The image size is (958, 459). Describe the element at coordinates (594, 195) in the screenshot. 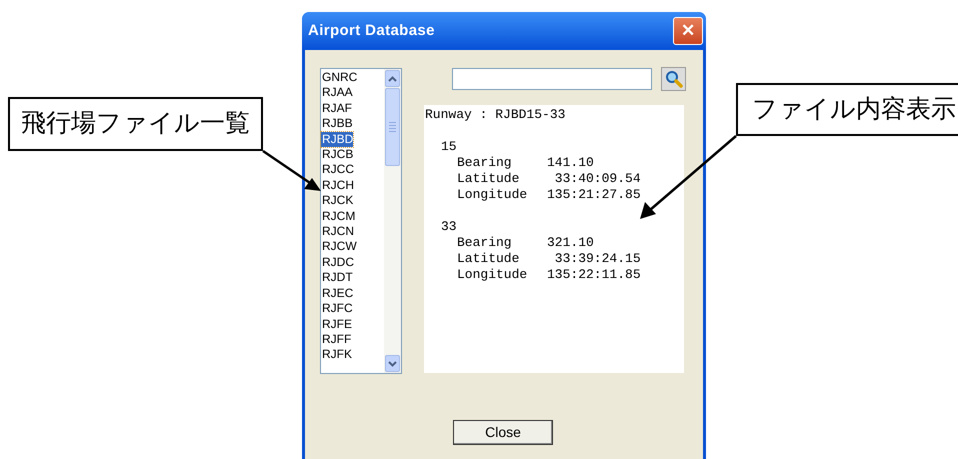

I see `field-value: 135:21:27.85` at that location.